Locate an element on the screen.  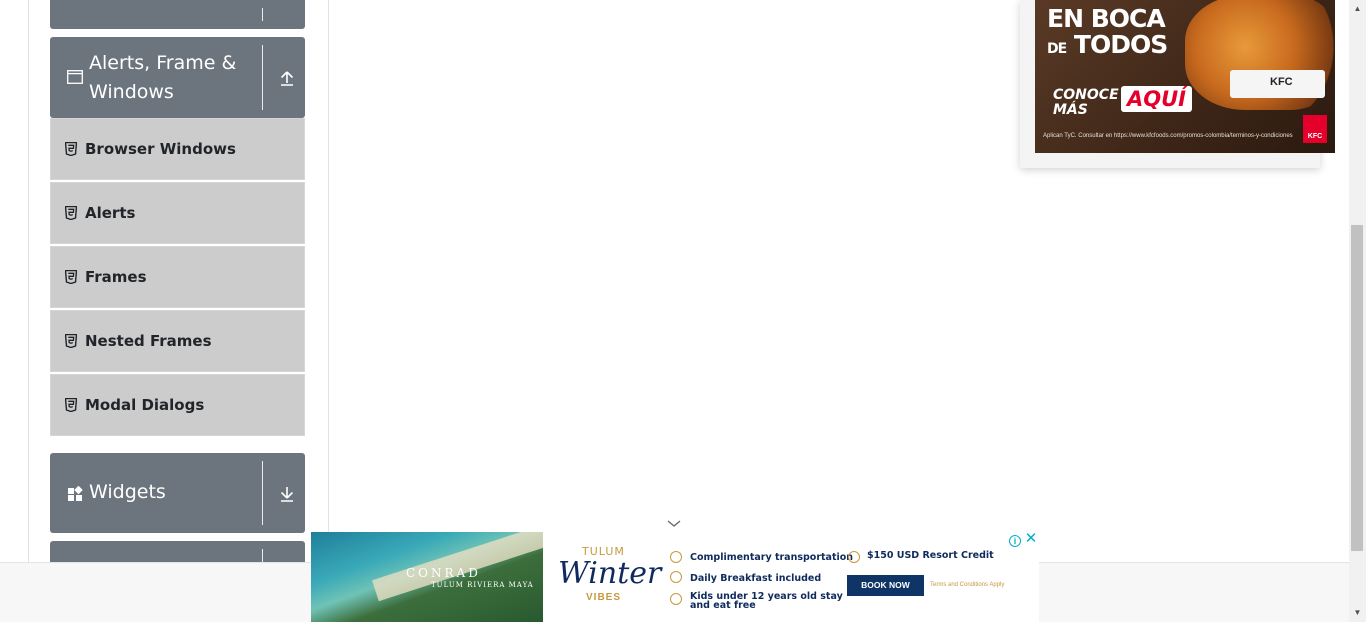
kfc-logo-text: KFC is located at coordinates (1315, 136).